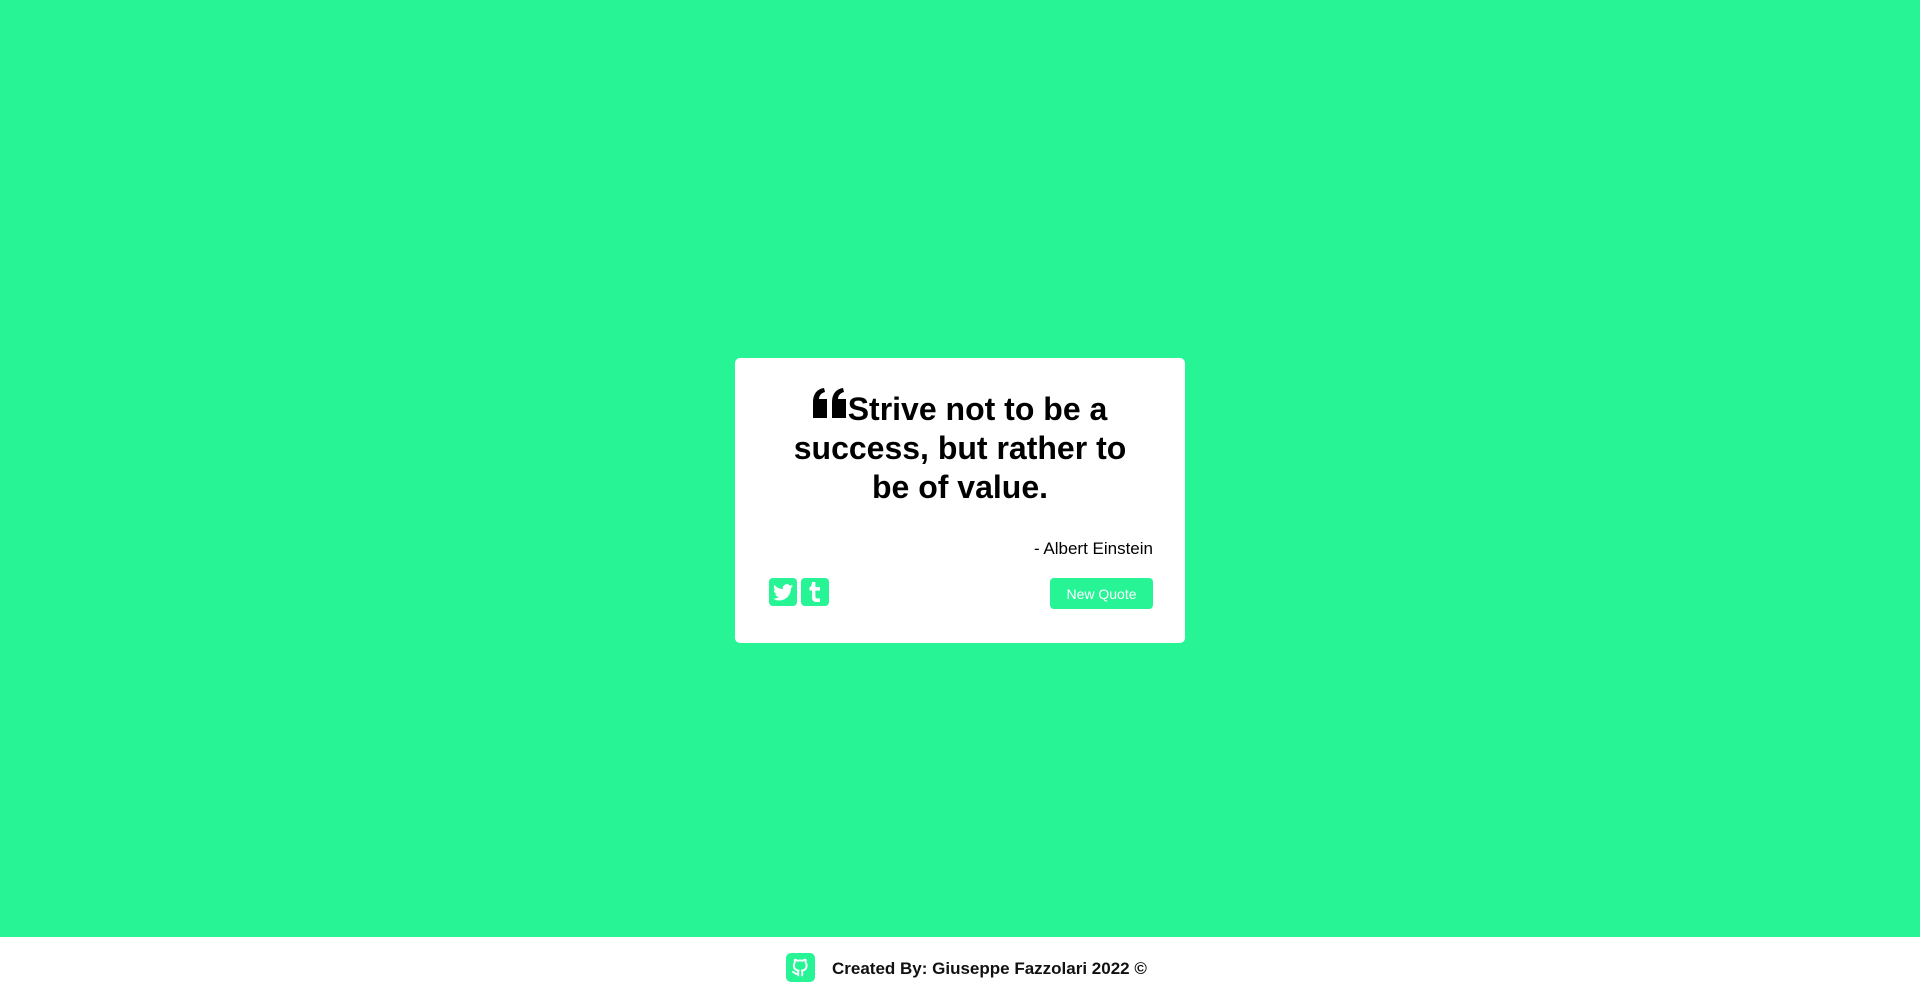 The height and width of the screenshot is (999, 1920). What do you see at coordinates (1101, 593) in the screenshot?
I see `new-quote-button: New Quote` at bounding box center [1101, 593].